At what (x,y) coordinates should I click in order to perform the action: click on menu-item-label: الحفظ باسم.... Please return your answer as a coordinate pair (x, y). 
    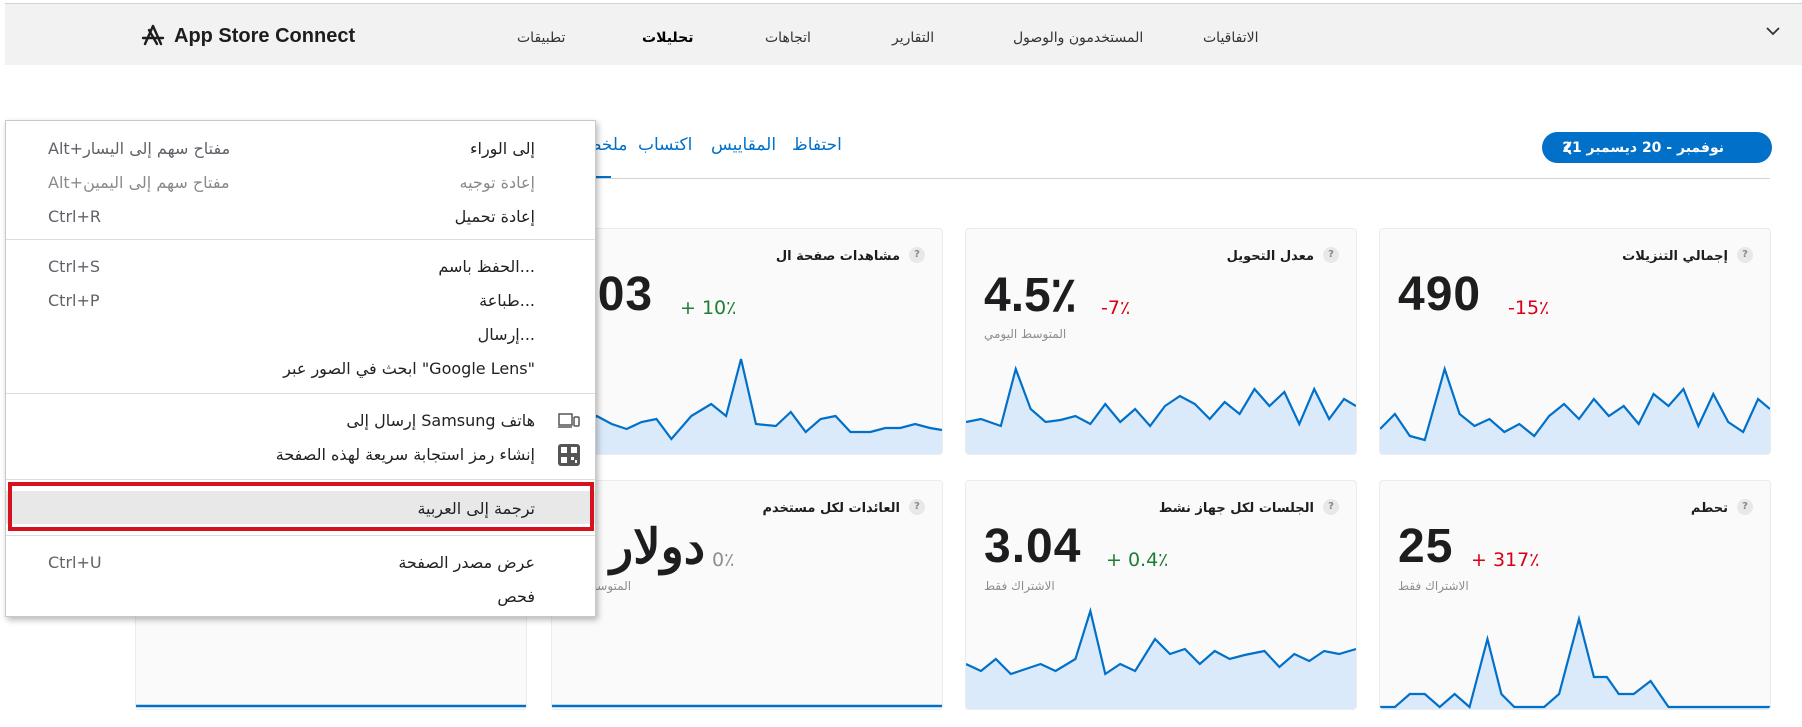
    Looking at the image, I should click on (486, 266).